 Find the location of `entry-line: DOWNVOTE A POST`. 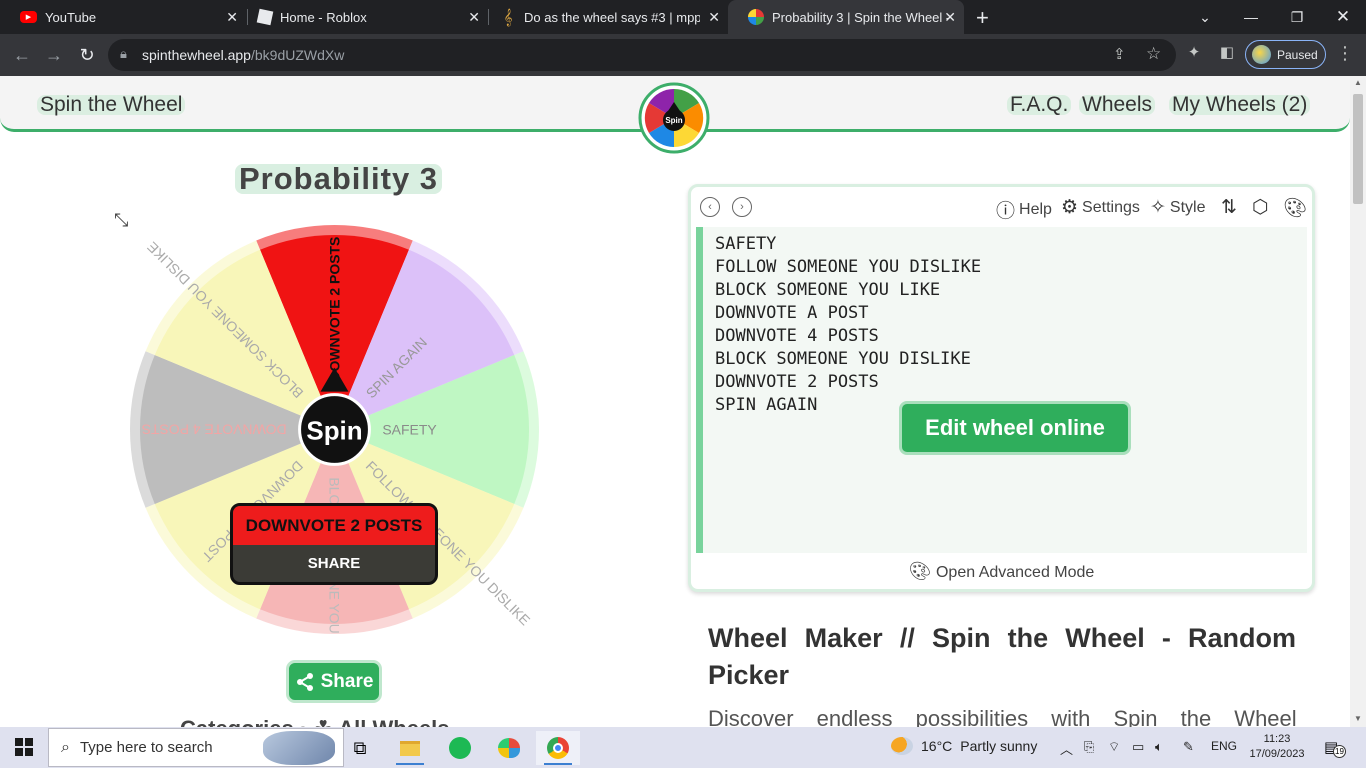

entry-line: DOWNVOTE A POST is located at coordinates (792, 313).